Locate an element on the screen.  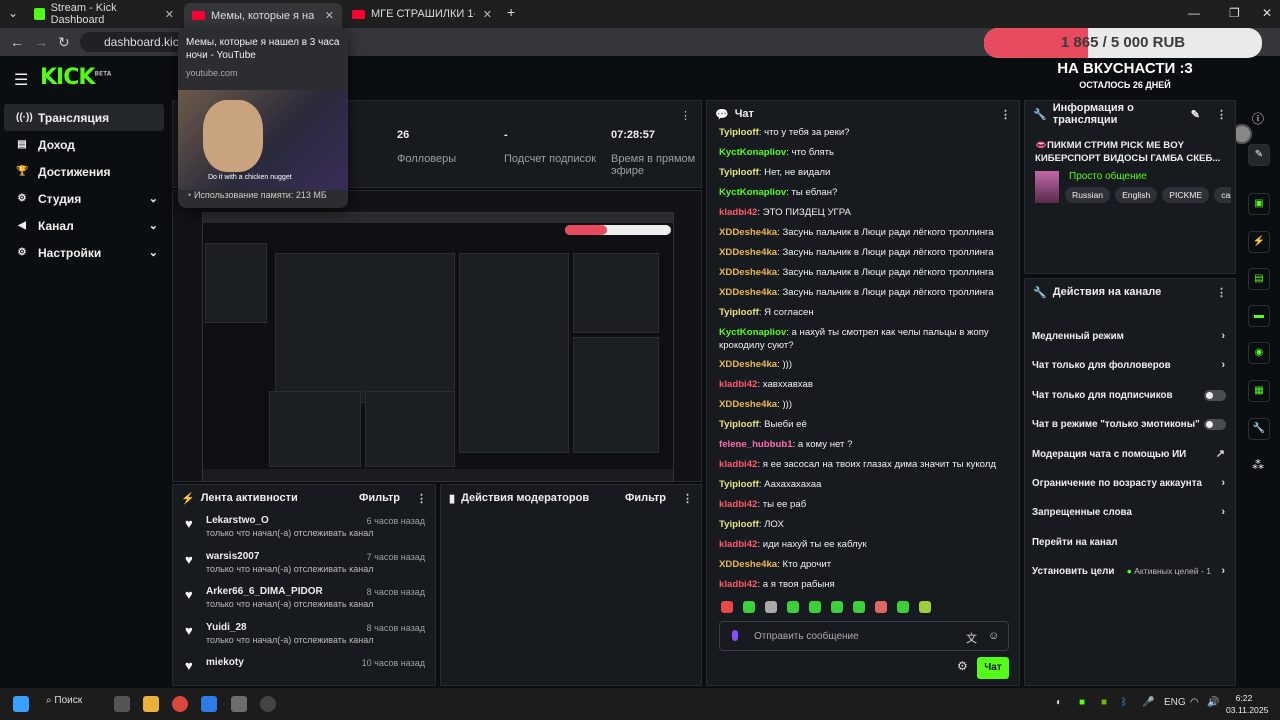
sidebar-item-broadcast: ((·)) Трансляция is located at coordinates (84, 117).